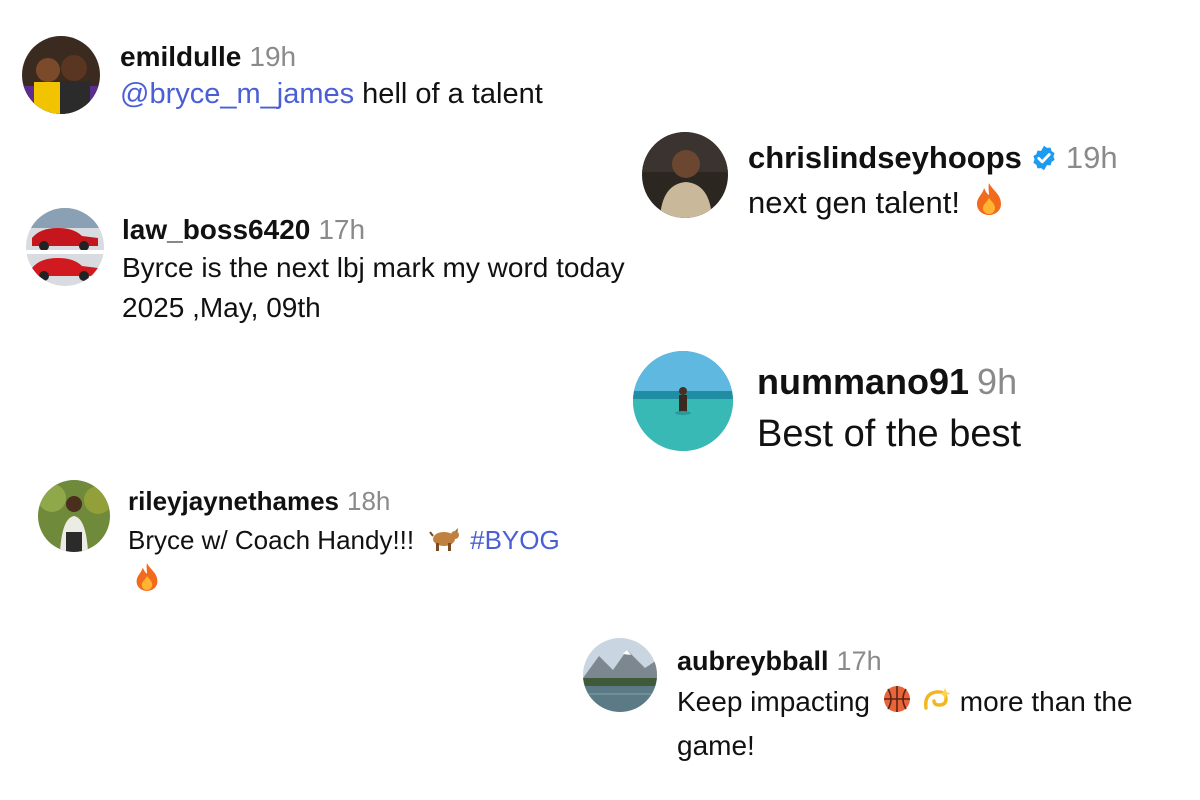 The image size is (1200, 800). What do you see at coordinates (863, 382) in the screenshot?
I see `username: nummano91` at bounding box center [863, 382].